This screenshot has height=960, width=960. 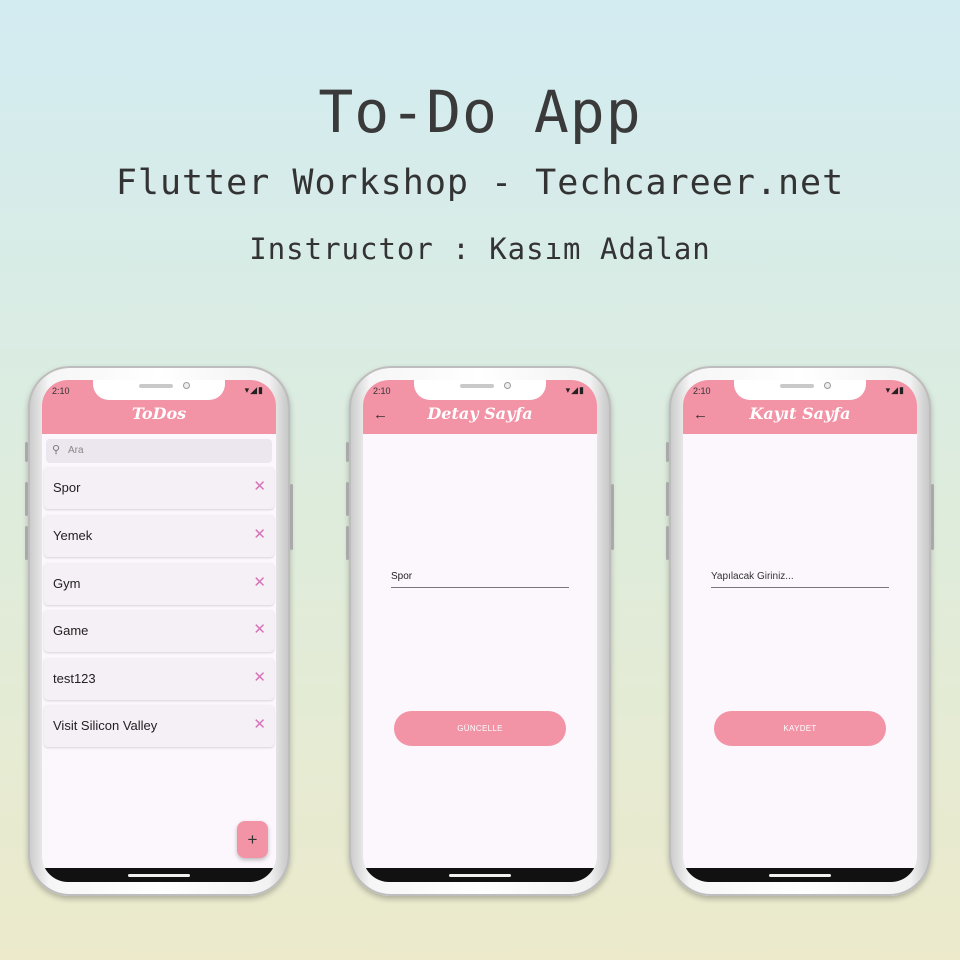 I want to click on plus-icon: +, so click(x=252, y=839).